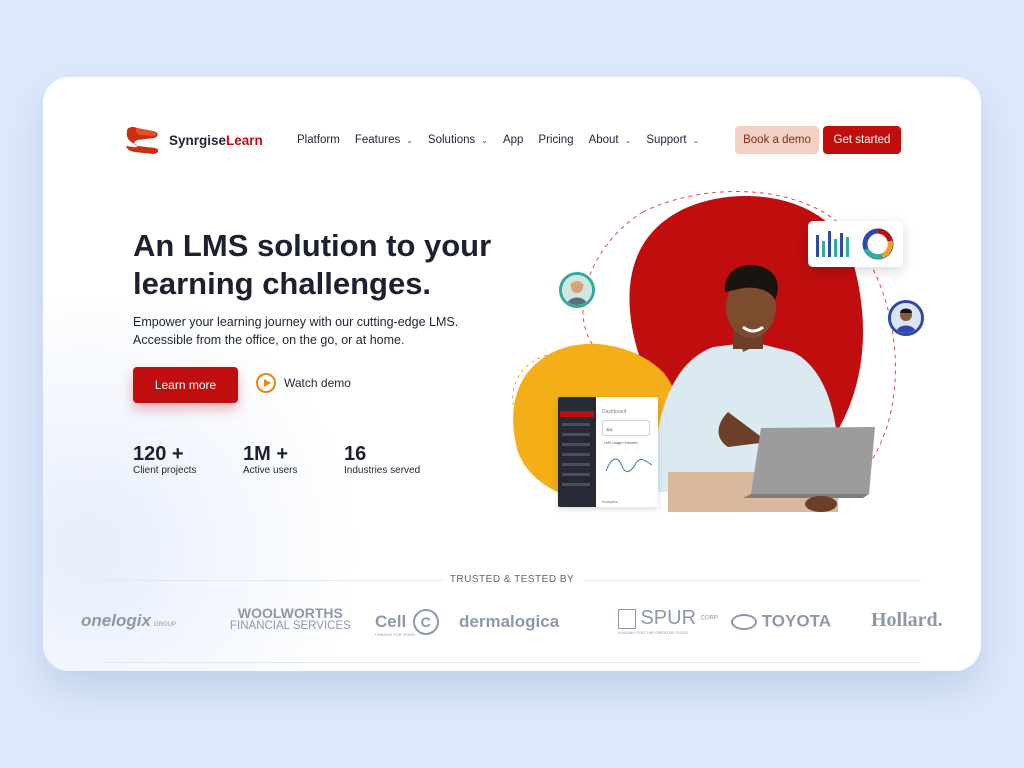 The width and height of the screenshot is (1024, 768). What do you see at coordinates (458, 140) in the screenshot?
I see `nav-solutions: Solutions ⌄` at bounding box center [458, 140].